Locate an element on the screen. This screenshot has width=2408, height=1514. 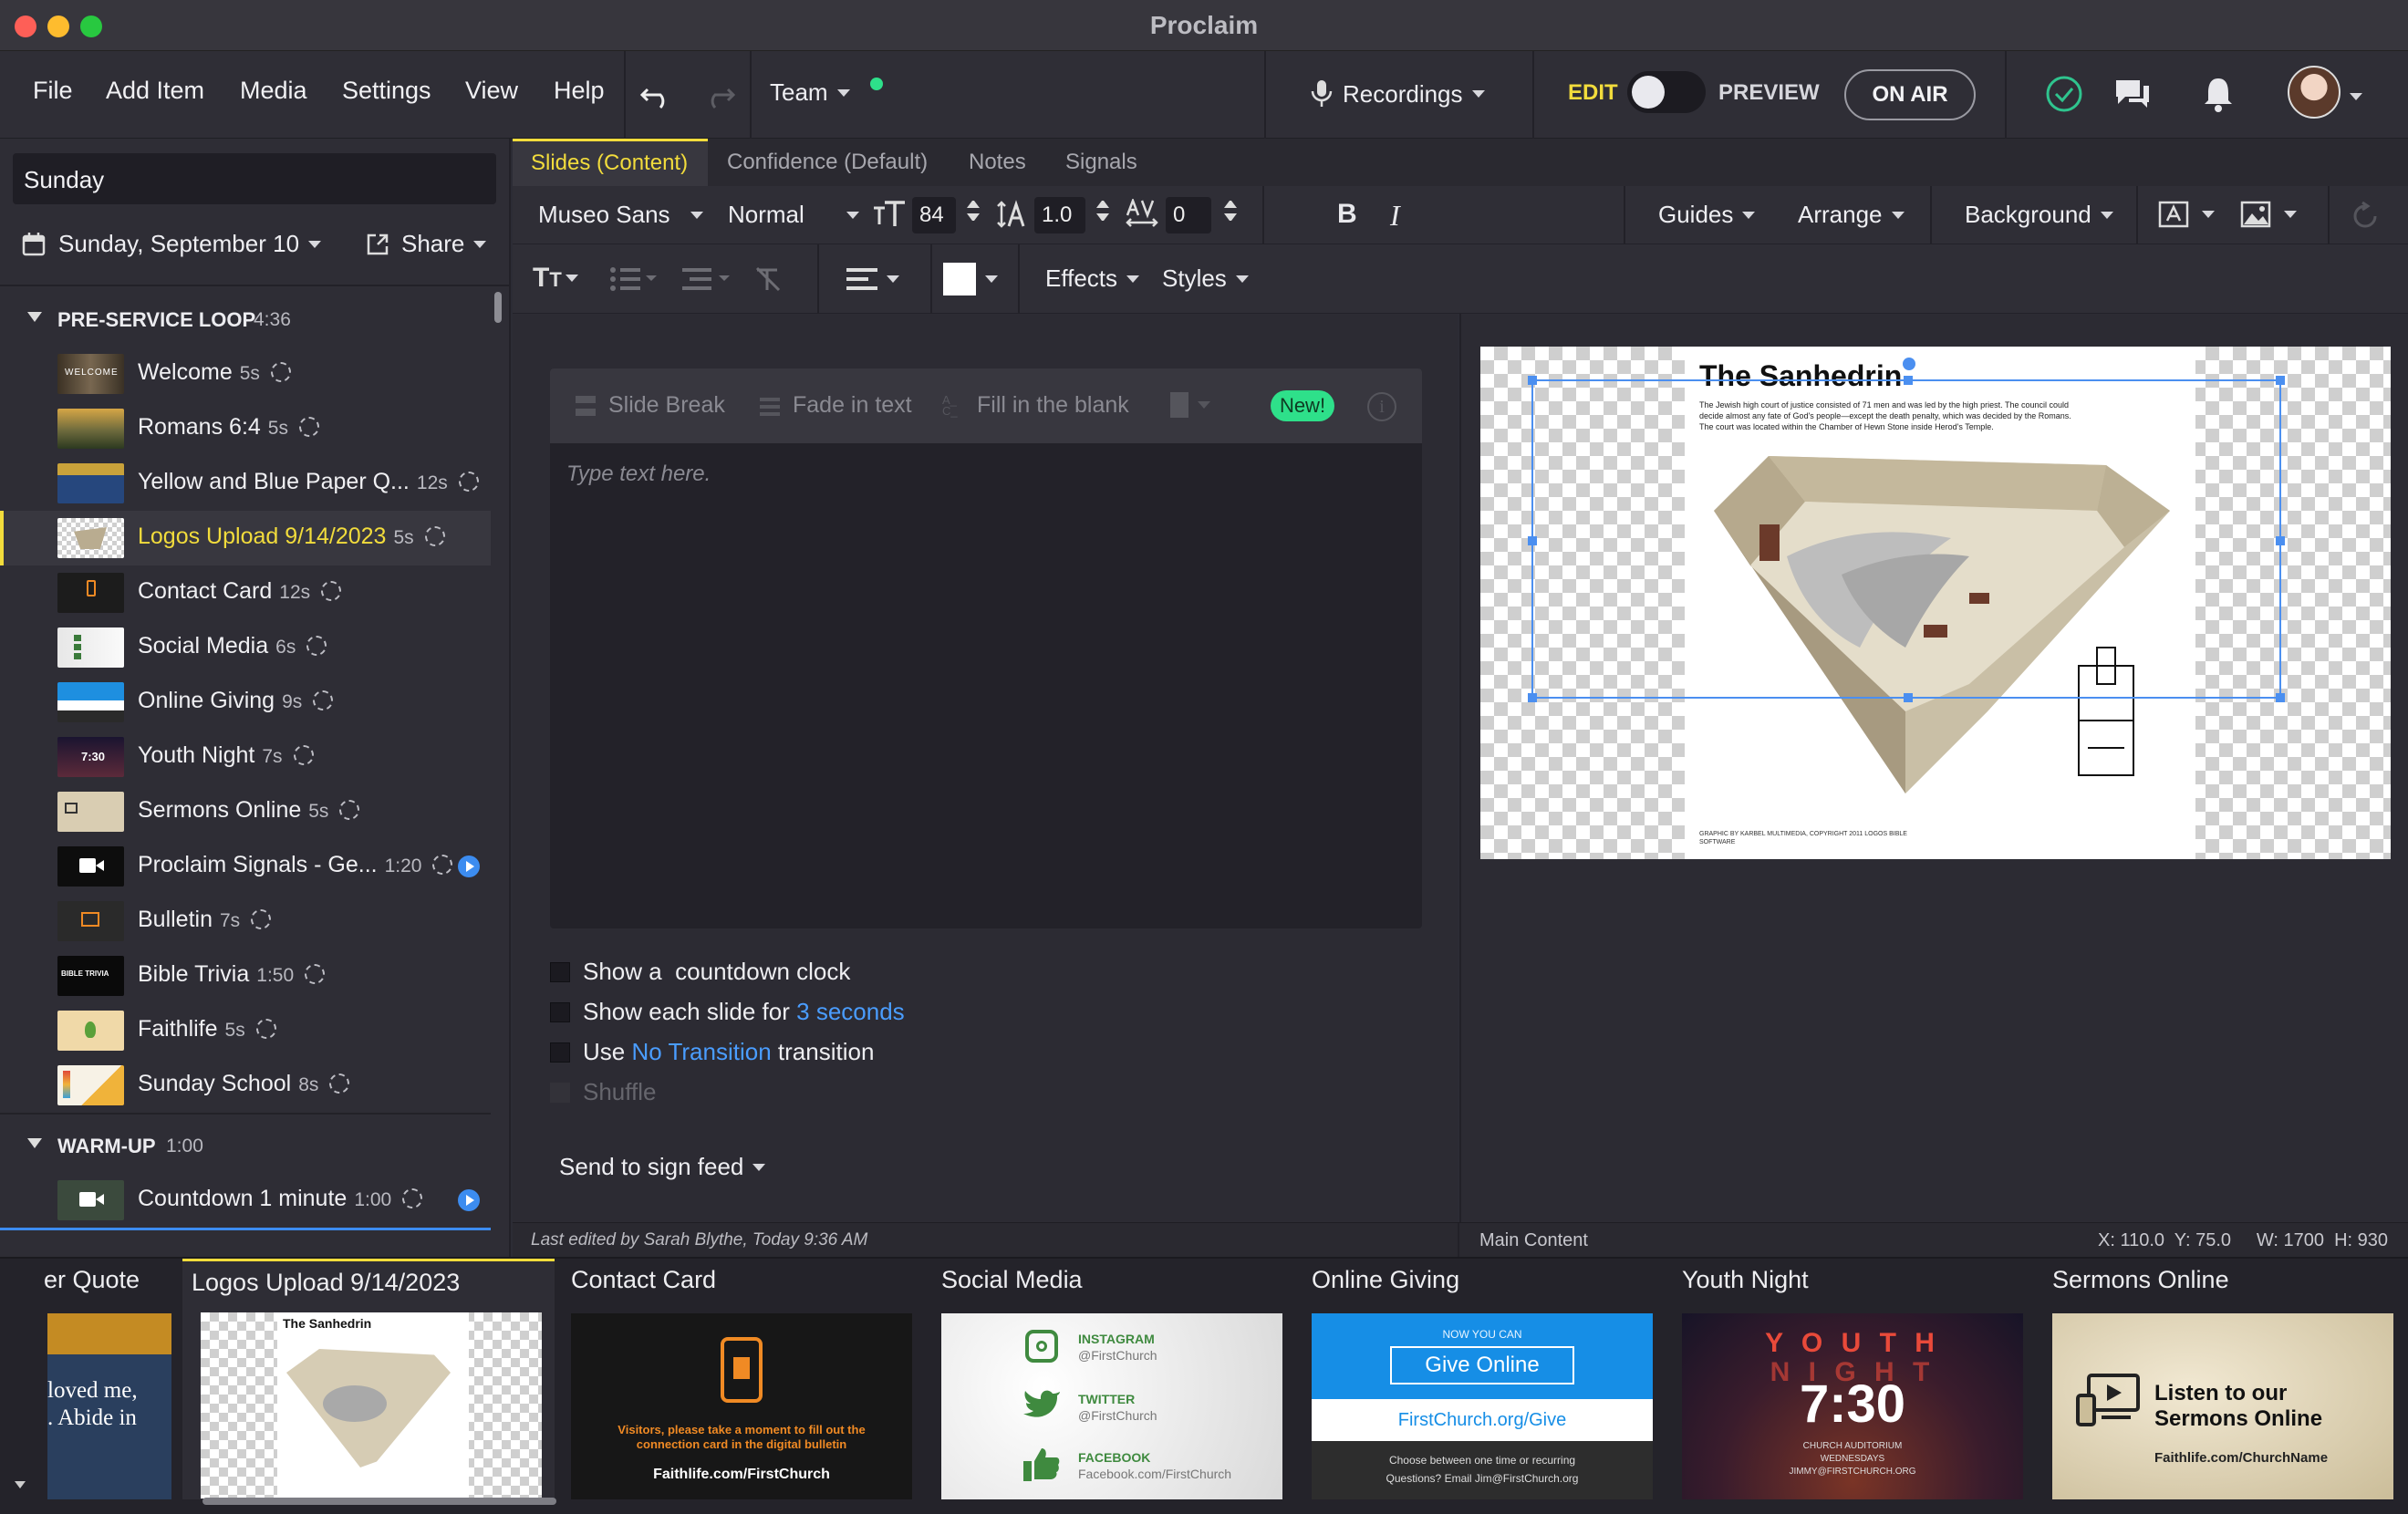
styles-menu: Styles is located at coordinates (1205, 278).